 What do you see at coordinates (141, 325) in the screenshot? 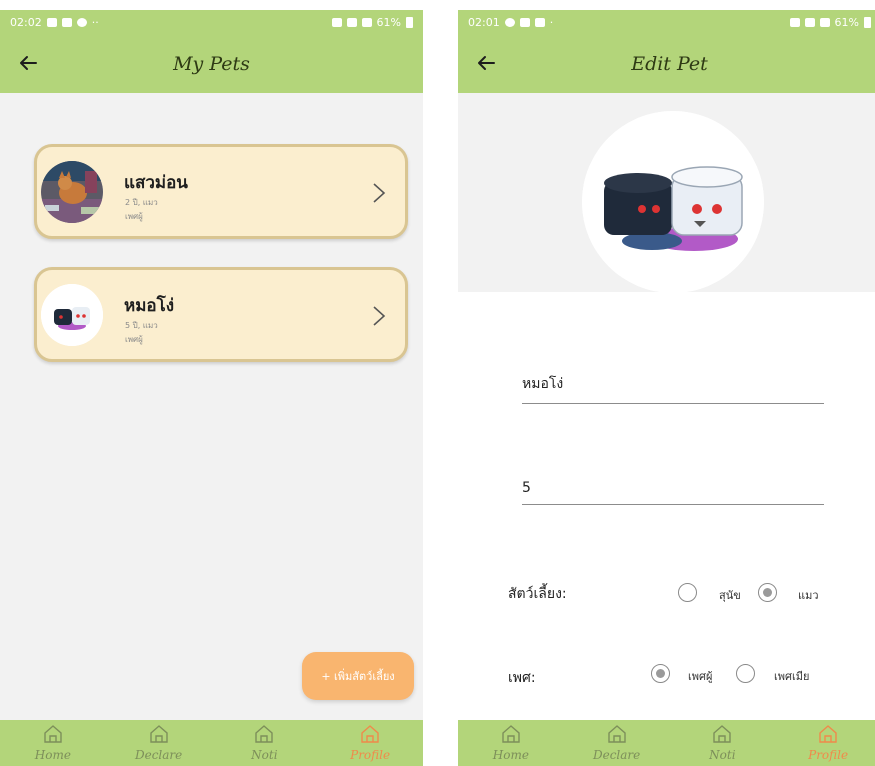
I see `pet-age-type: 5 ปี, แมว` at bounding box center [141, 325].